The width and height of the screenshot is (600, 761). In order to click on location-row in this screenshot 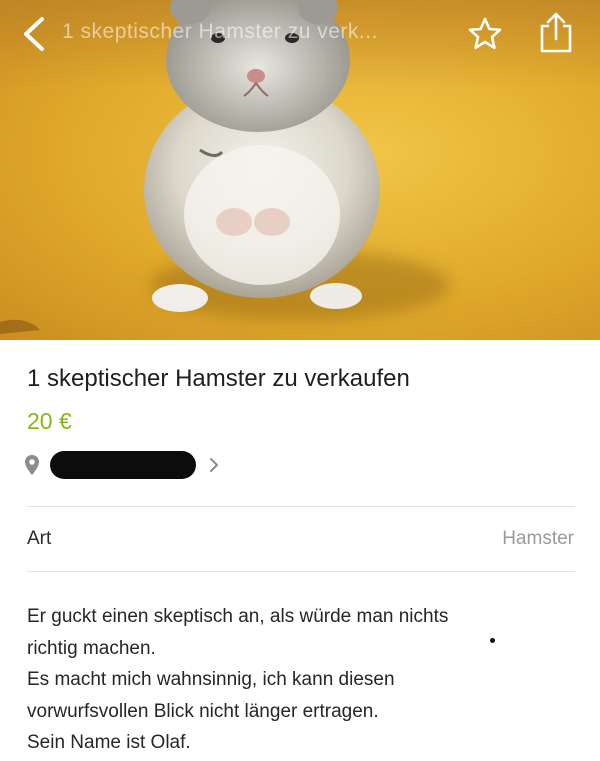, I will do `click(174, 465)`.